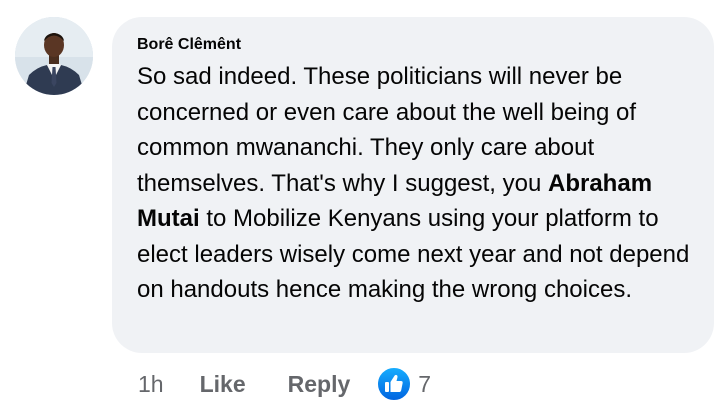  Describe the element at coordinates (151, 384) in the screenshot. I see `comment-timestamp: 1h` at that location.